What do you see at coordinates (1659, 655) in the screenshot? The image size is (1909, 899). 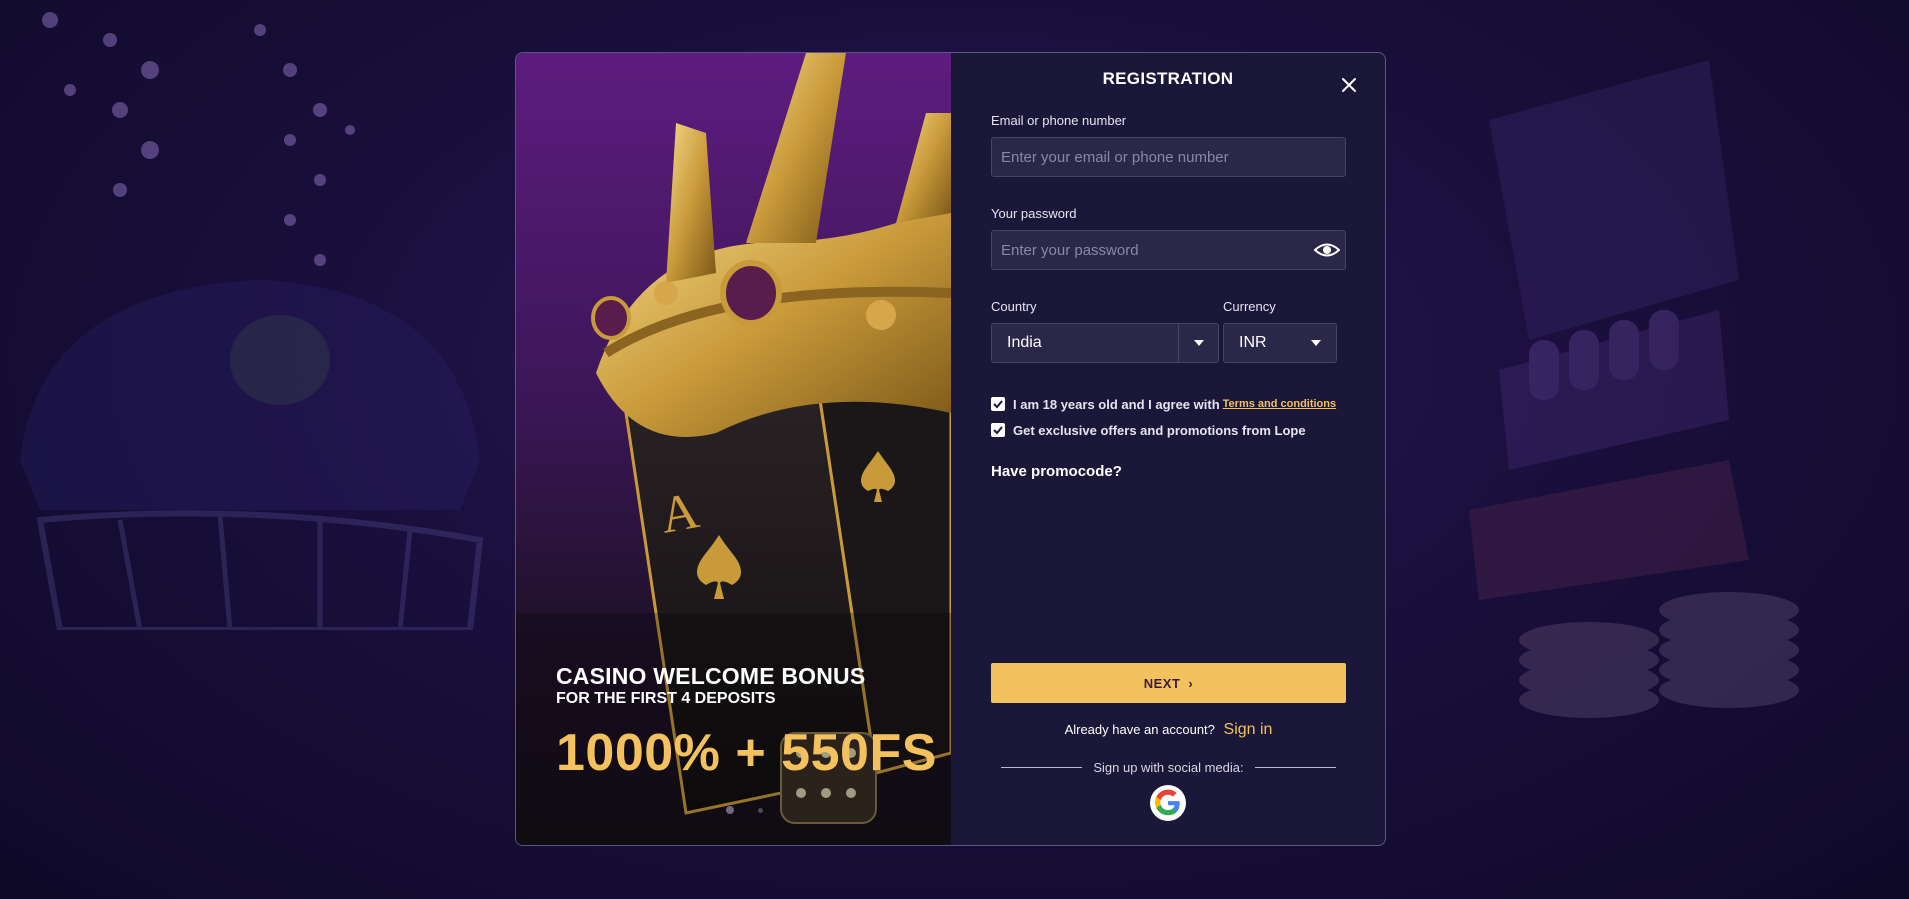 I see `background-chips-decoration` at bounding box center [1659, 655].